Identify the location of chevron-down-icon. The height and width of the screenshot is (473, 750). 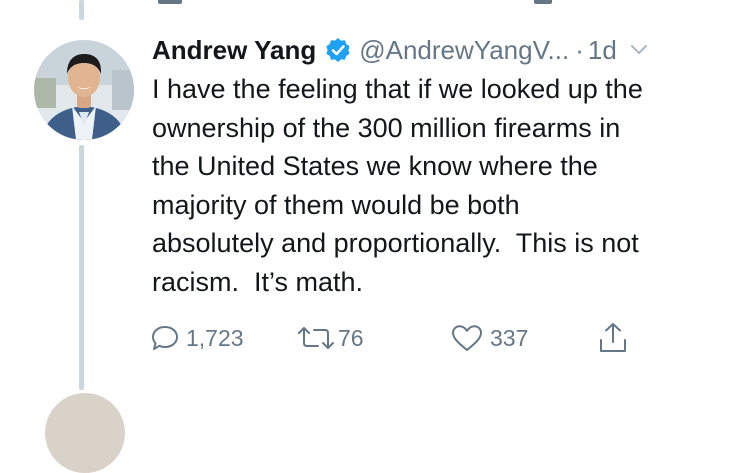
(639, 50).